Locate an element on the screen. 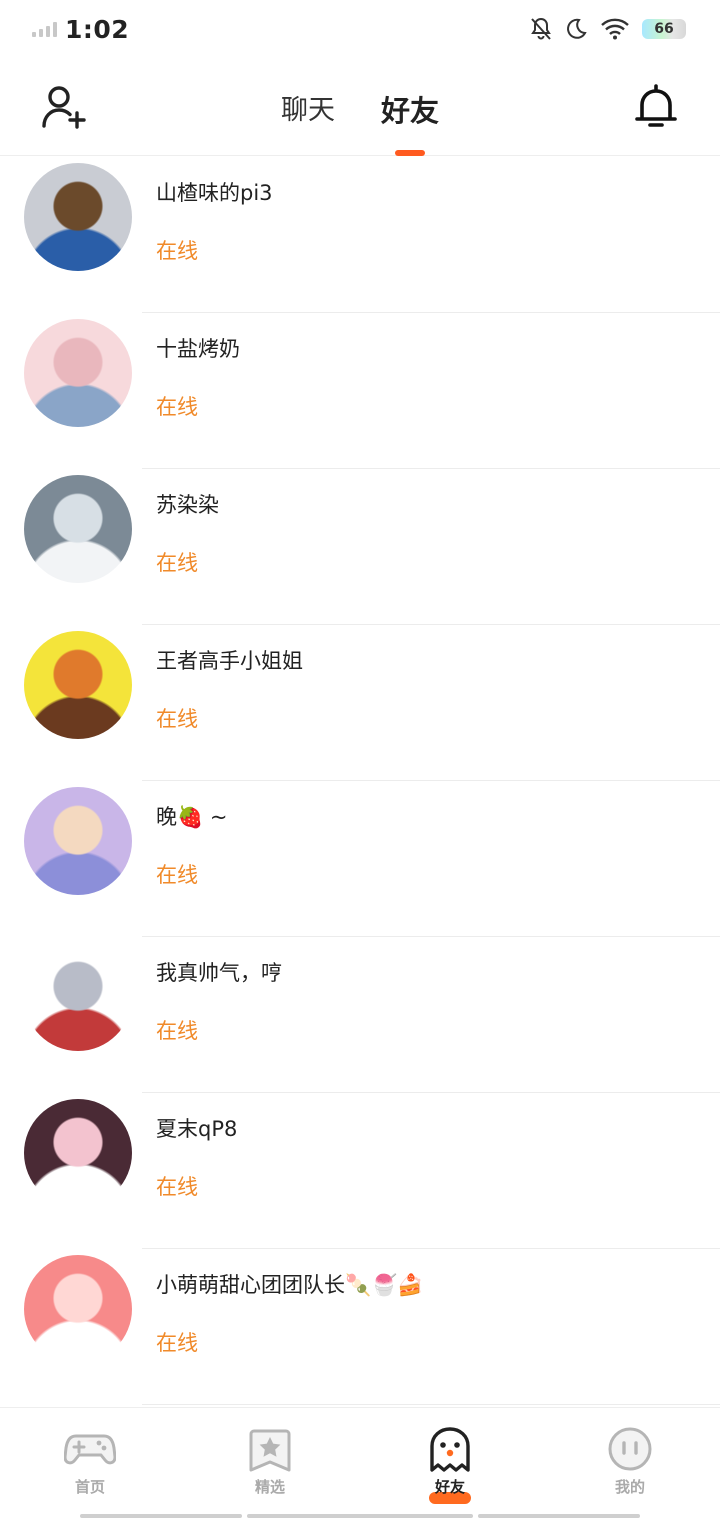 This screenshot has width=720, height=1520. bell-muted-icon is located at coordinates (541, 28).